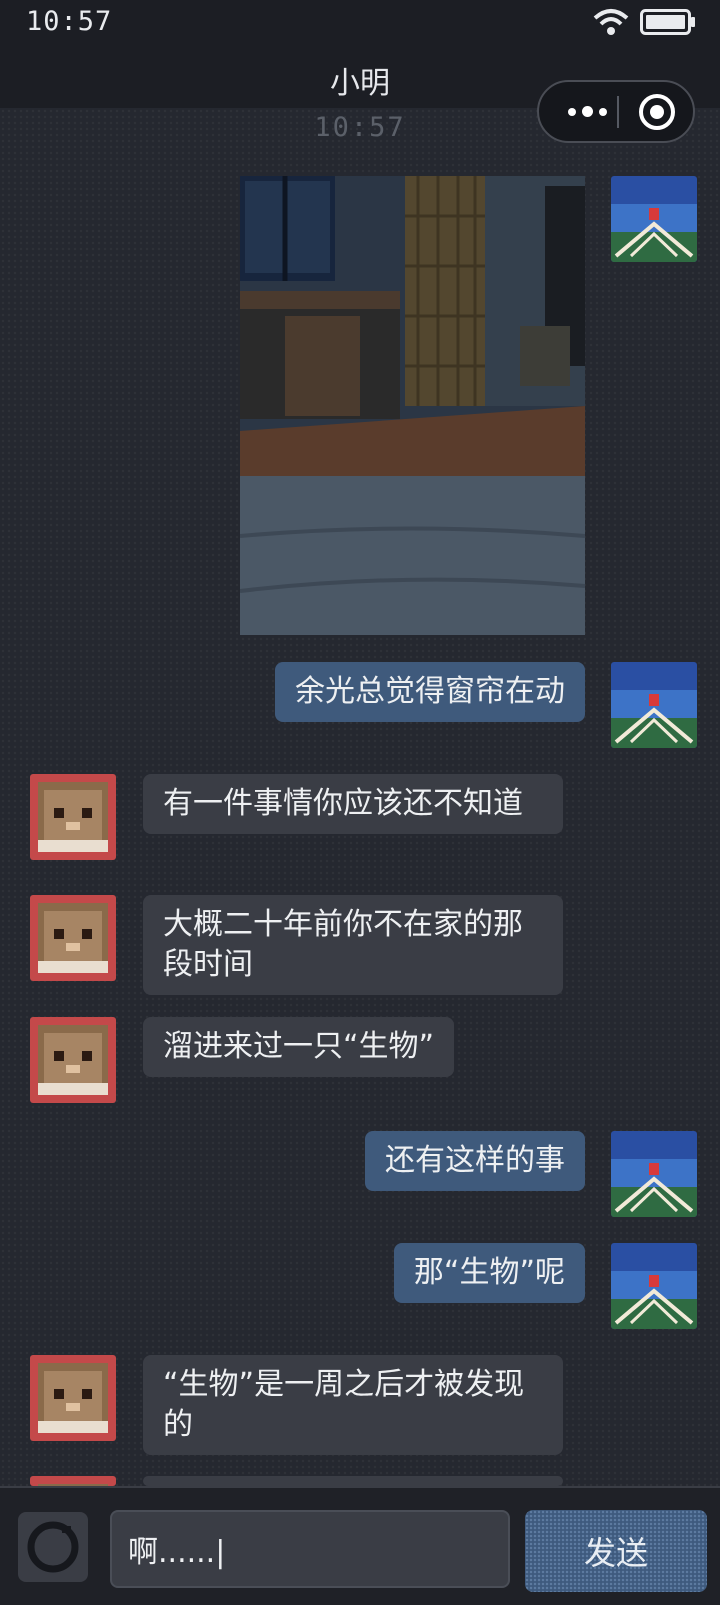  What do you see at coordinates (616, 1551) in the screenshot?
I see `send-button: 发送` at bounding box center [616, 1551].